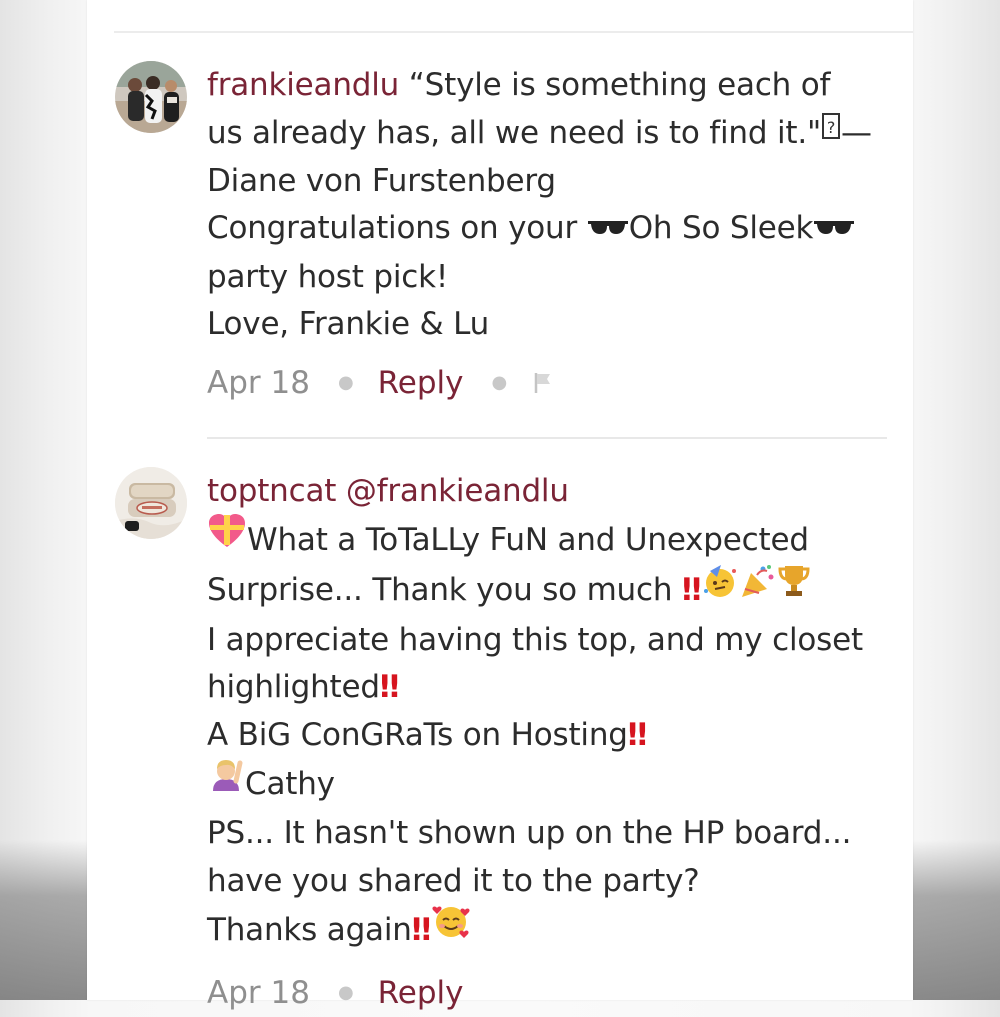 The height and width of the screenshot is (1017, 1000). I want to click on party-popper-icon, so click(758, 588).